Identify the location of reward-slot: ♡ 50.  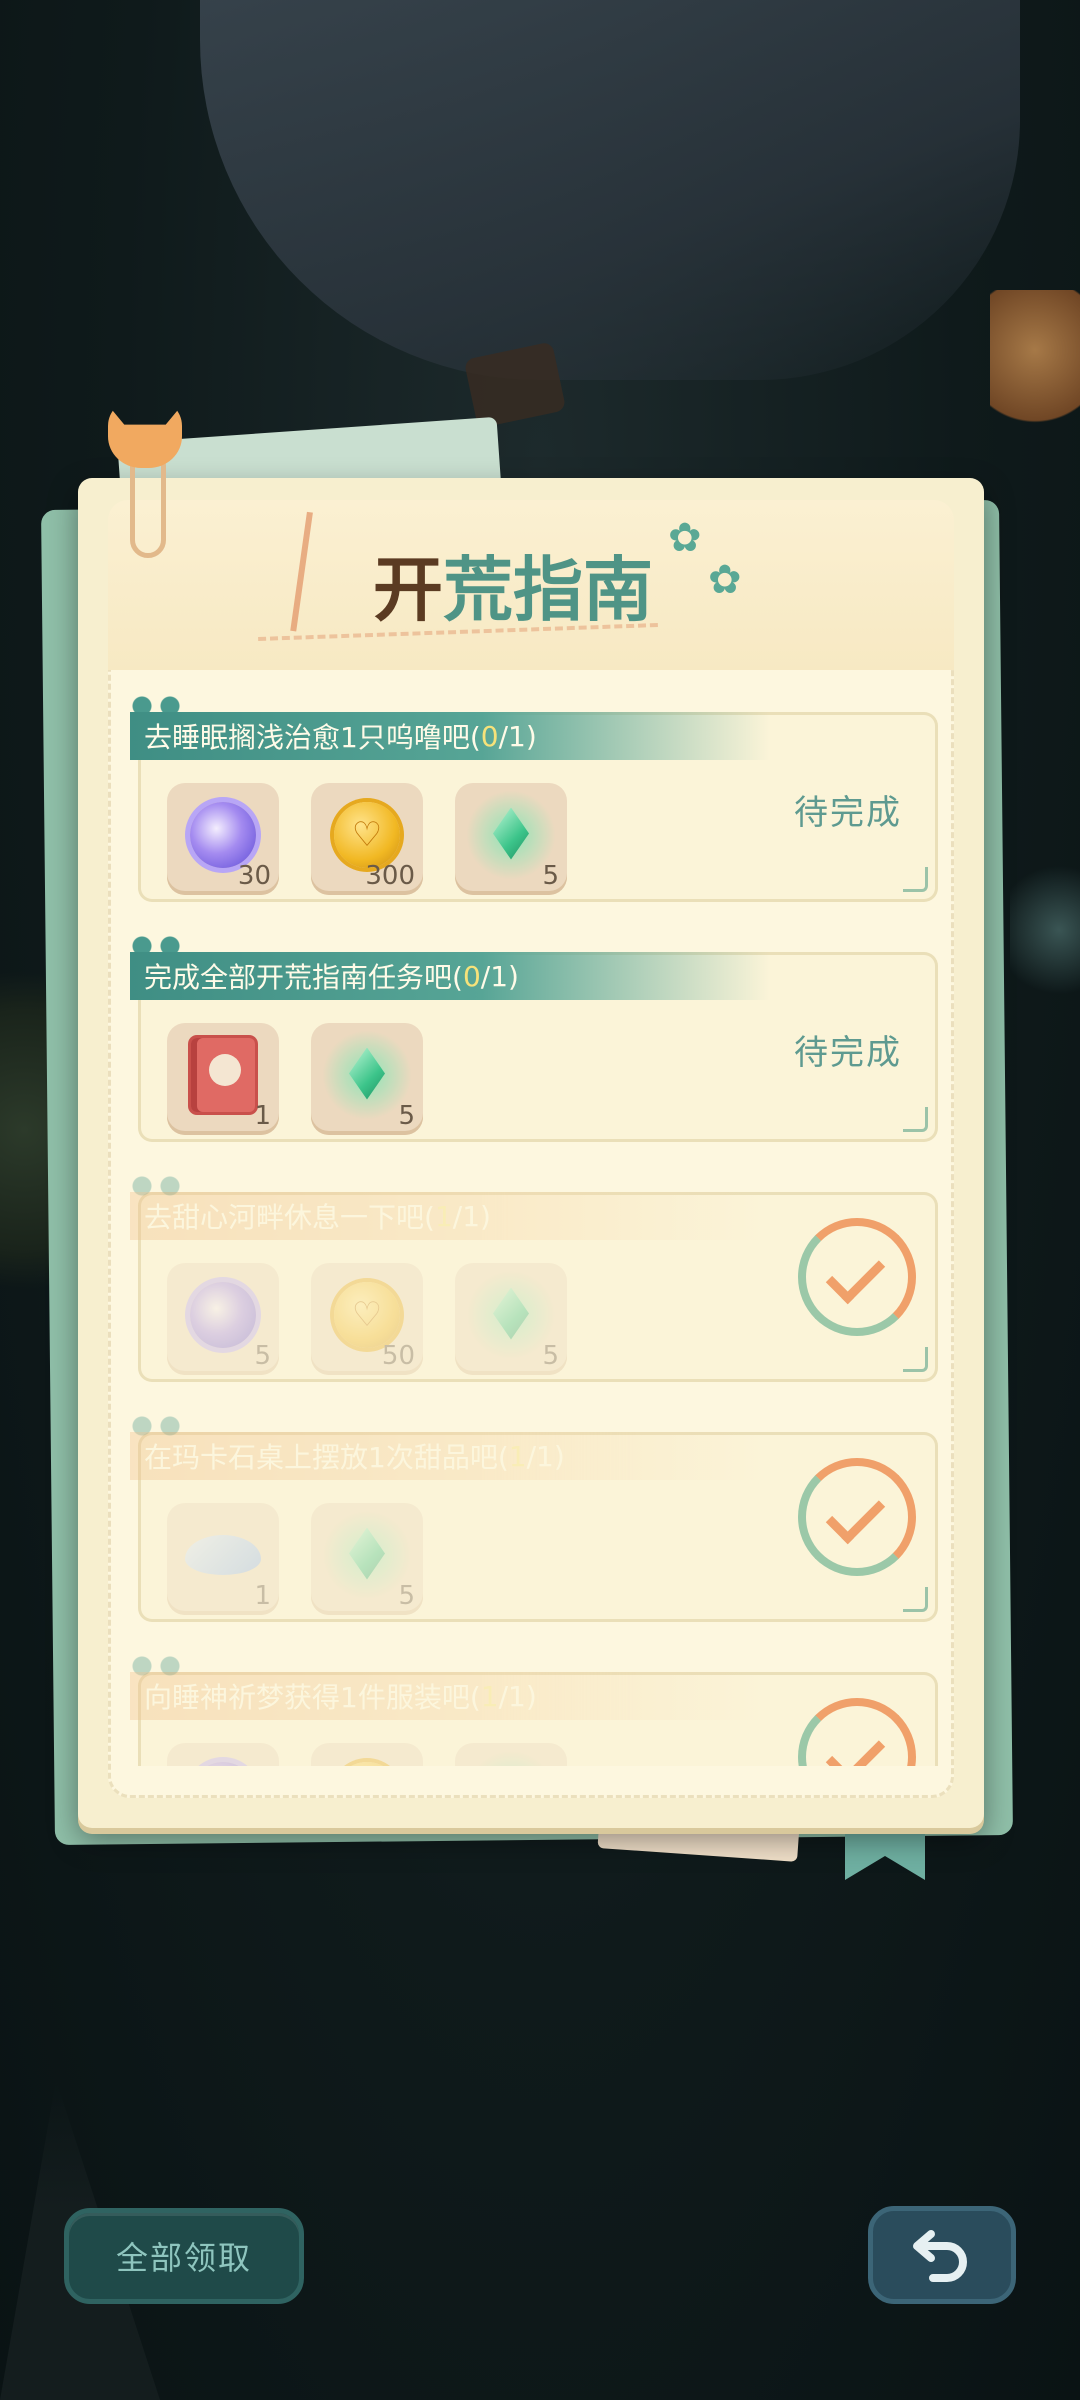
(367, 1319).